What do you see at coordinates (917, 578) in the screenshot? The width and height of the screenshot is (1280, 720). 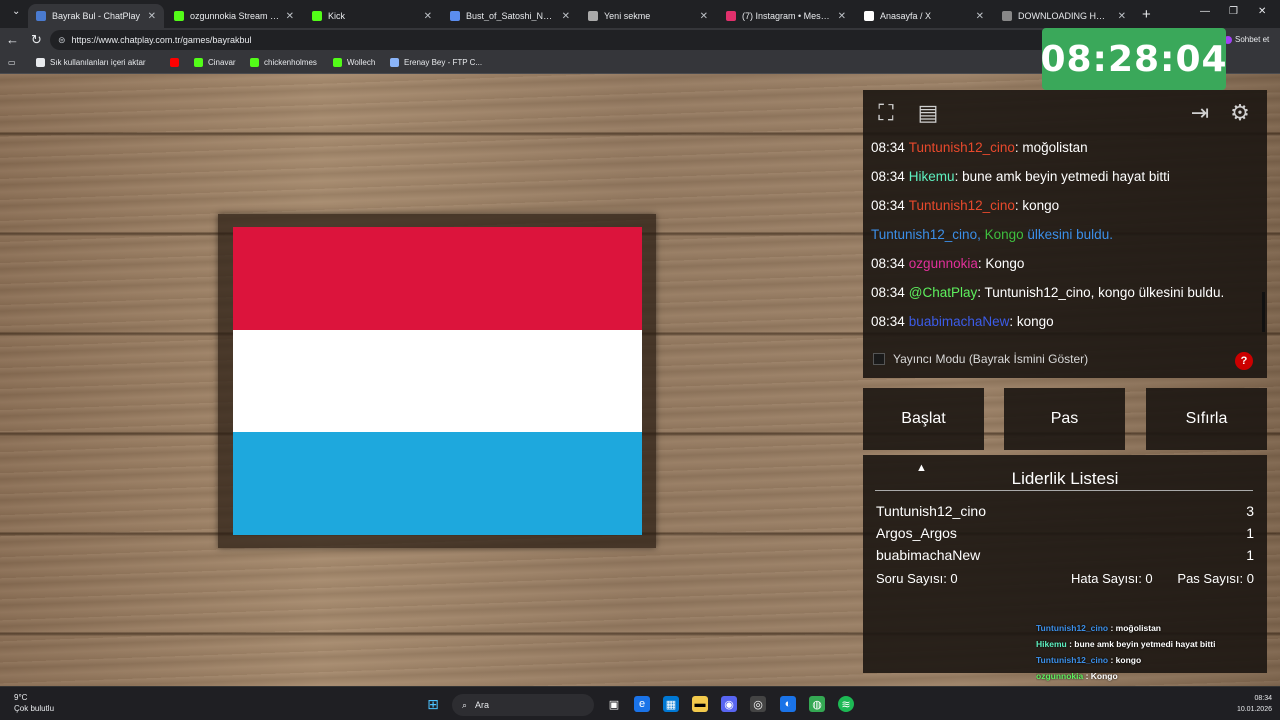 I see `question-count: Soru Sayısı: 0` at bounding box center [917, 578].